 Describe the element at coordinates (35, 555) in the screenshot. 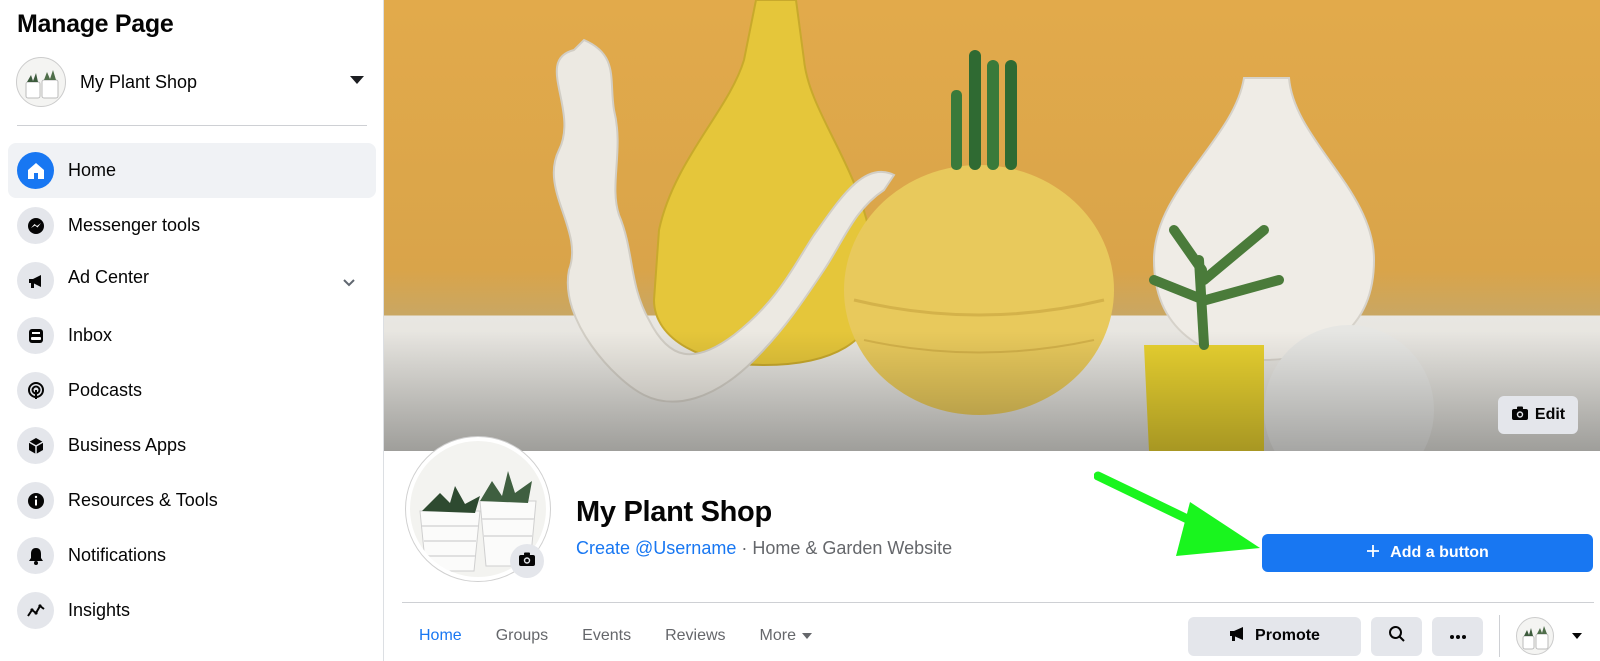

I see `bell-icon` at that location.